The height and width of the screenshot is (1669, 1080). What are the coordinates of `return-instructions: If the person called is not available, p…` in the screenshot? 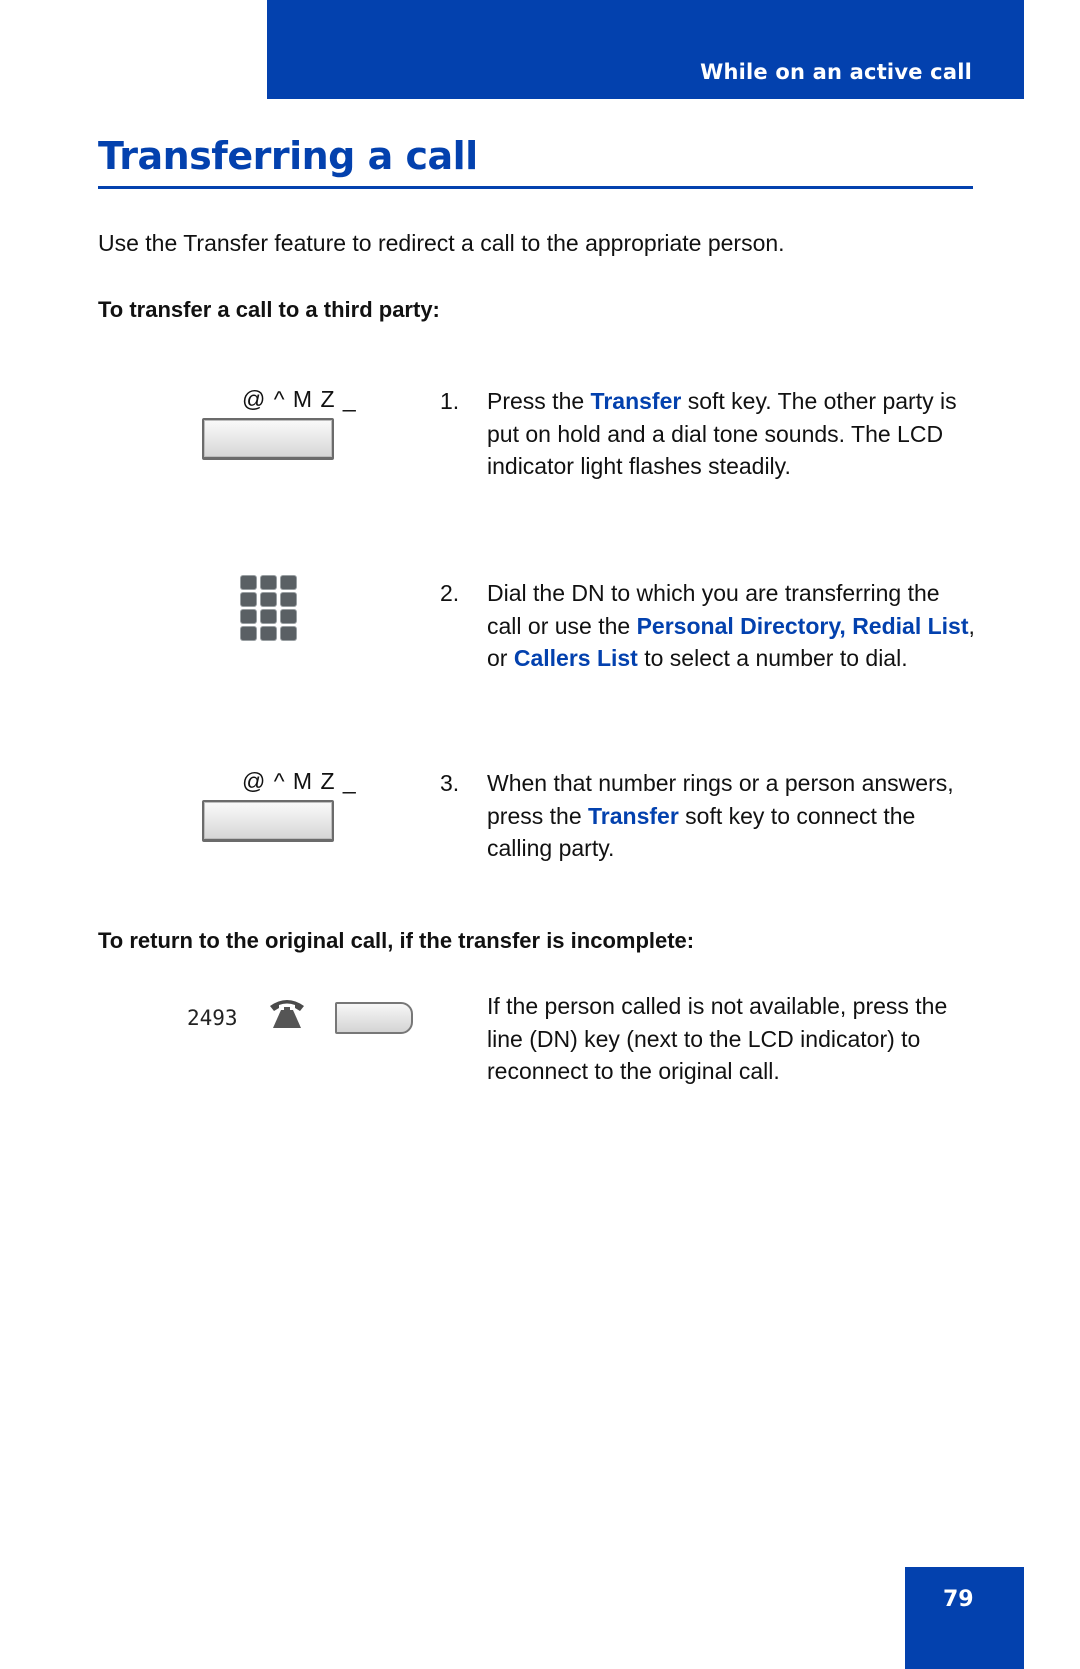 It's located at (717, 1038).